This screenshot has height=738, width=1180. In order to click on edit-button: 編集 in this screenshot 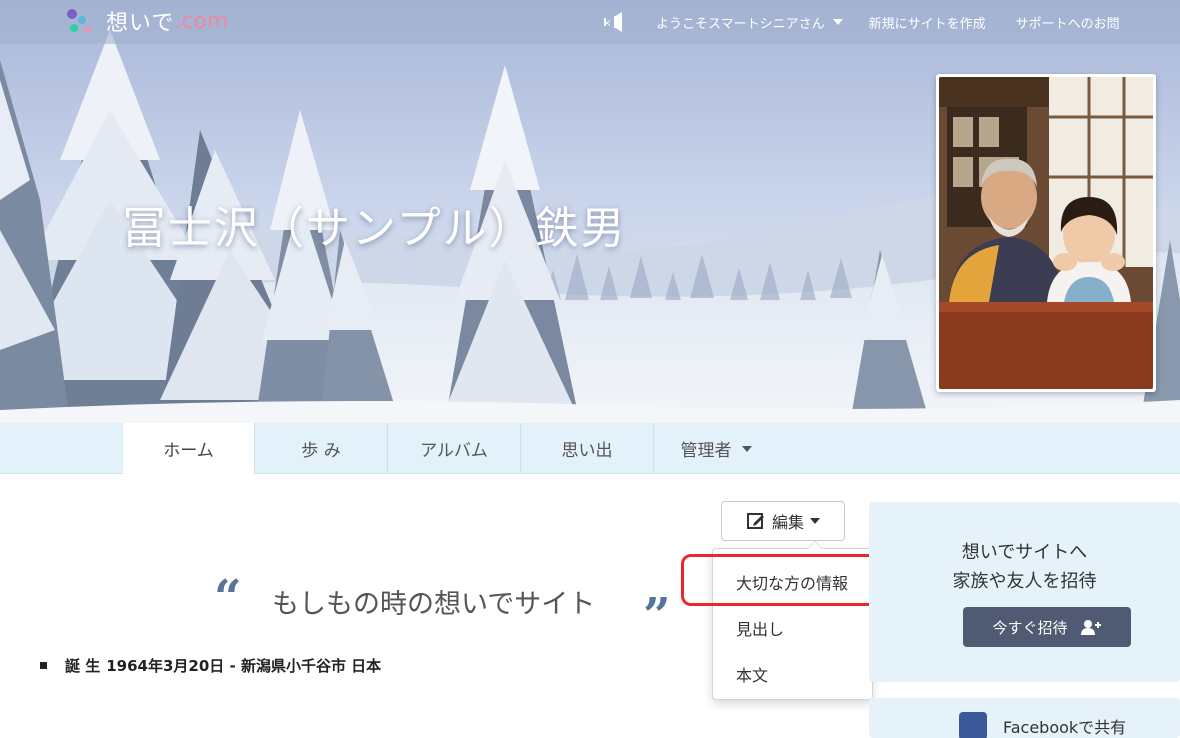, I will do `click(783, 521)`.